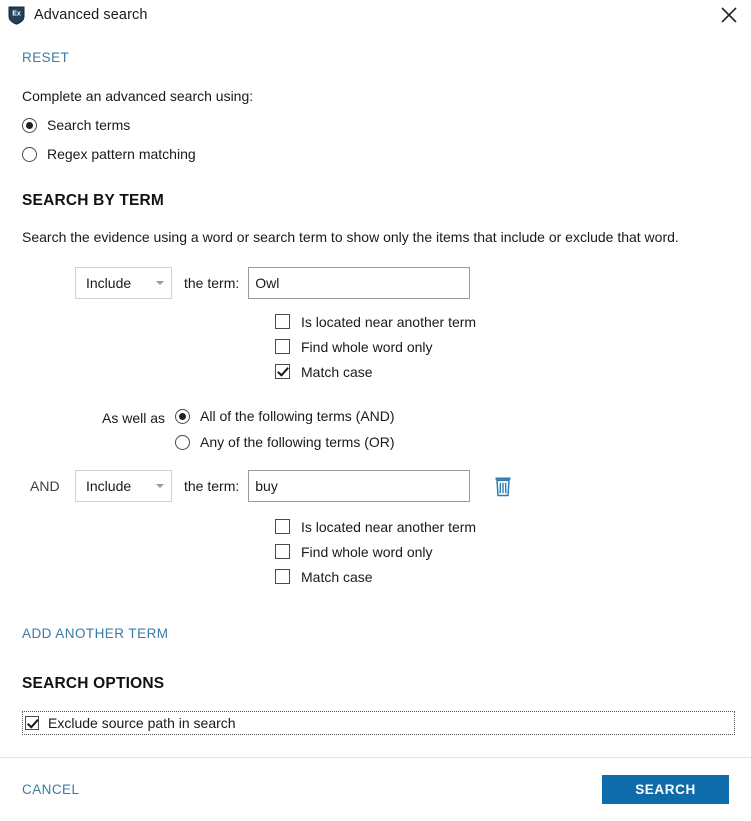 The width and height of the screenshot is (751, 821). What do you see at coordinates (502, 371) in the screenshot?
I see `option-match-case-1: Match case` at bounding box center [502, 371].